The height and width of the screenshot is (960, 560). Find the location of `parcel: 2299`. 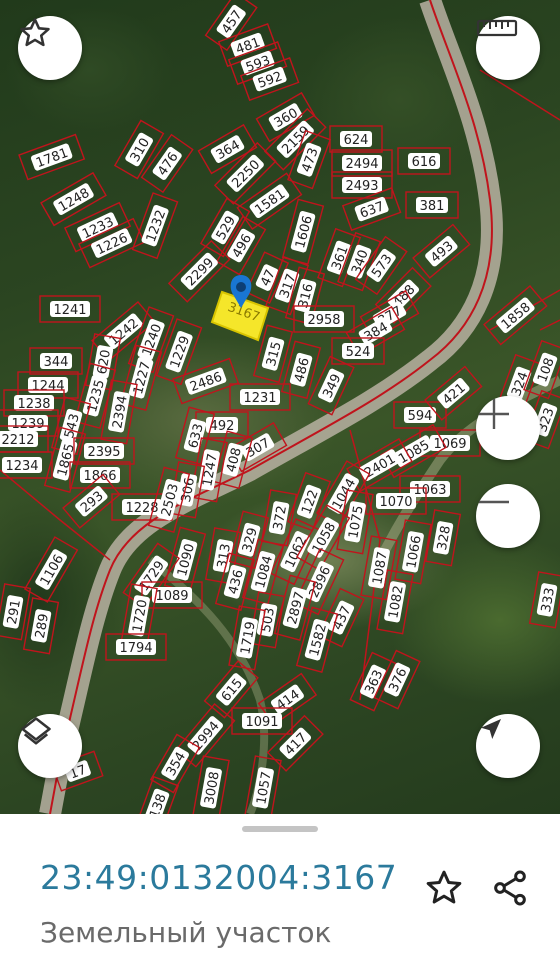

parcel: 2299 is located at coordinates (199, 271).